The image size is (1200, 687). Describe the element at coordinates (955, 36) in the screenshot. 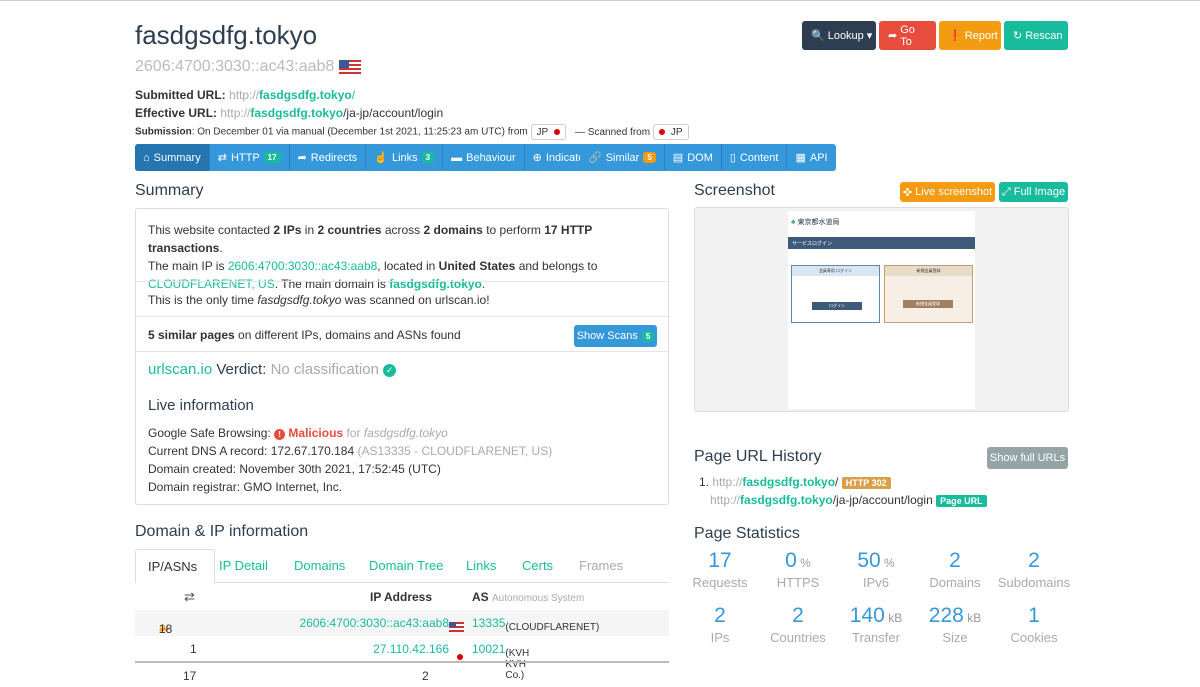

I see `exclamation-icon: ❗` at that location.